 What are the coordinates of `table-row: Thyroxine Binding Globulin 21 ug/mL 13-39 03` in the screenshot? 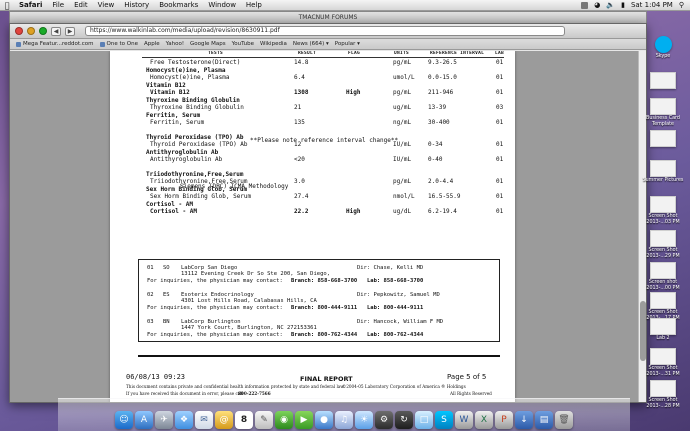 It's located at (312, 108).